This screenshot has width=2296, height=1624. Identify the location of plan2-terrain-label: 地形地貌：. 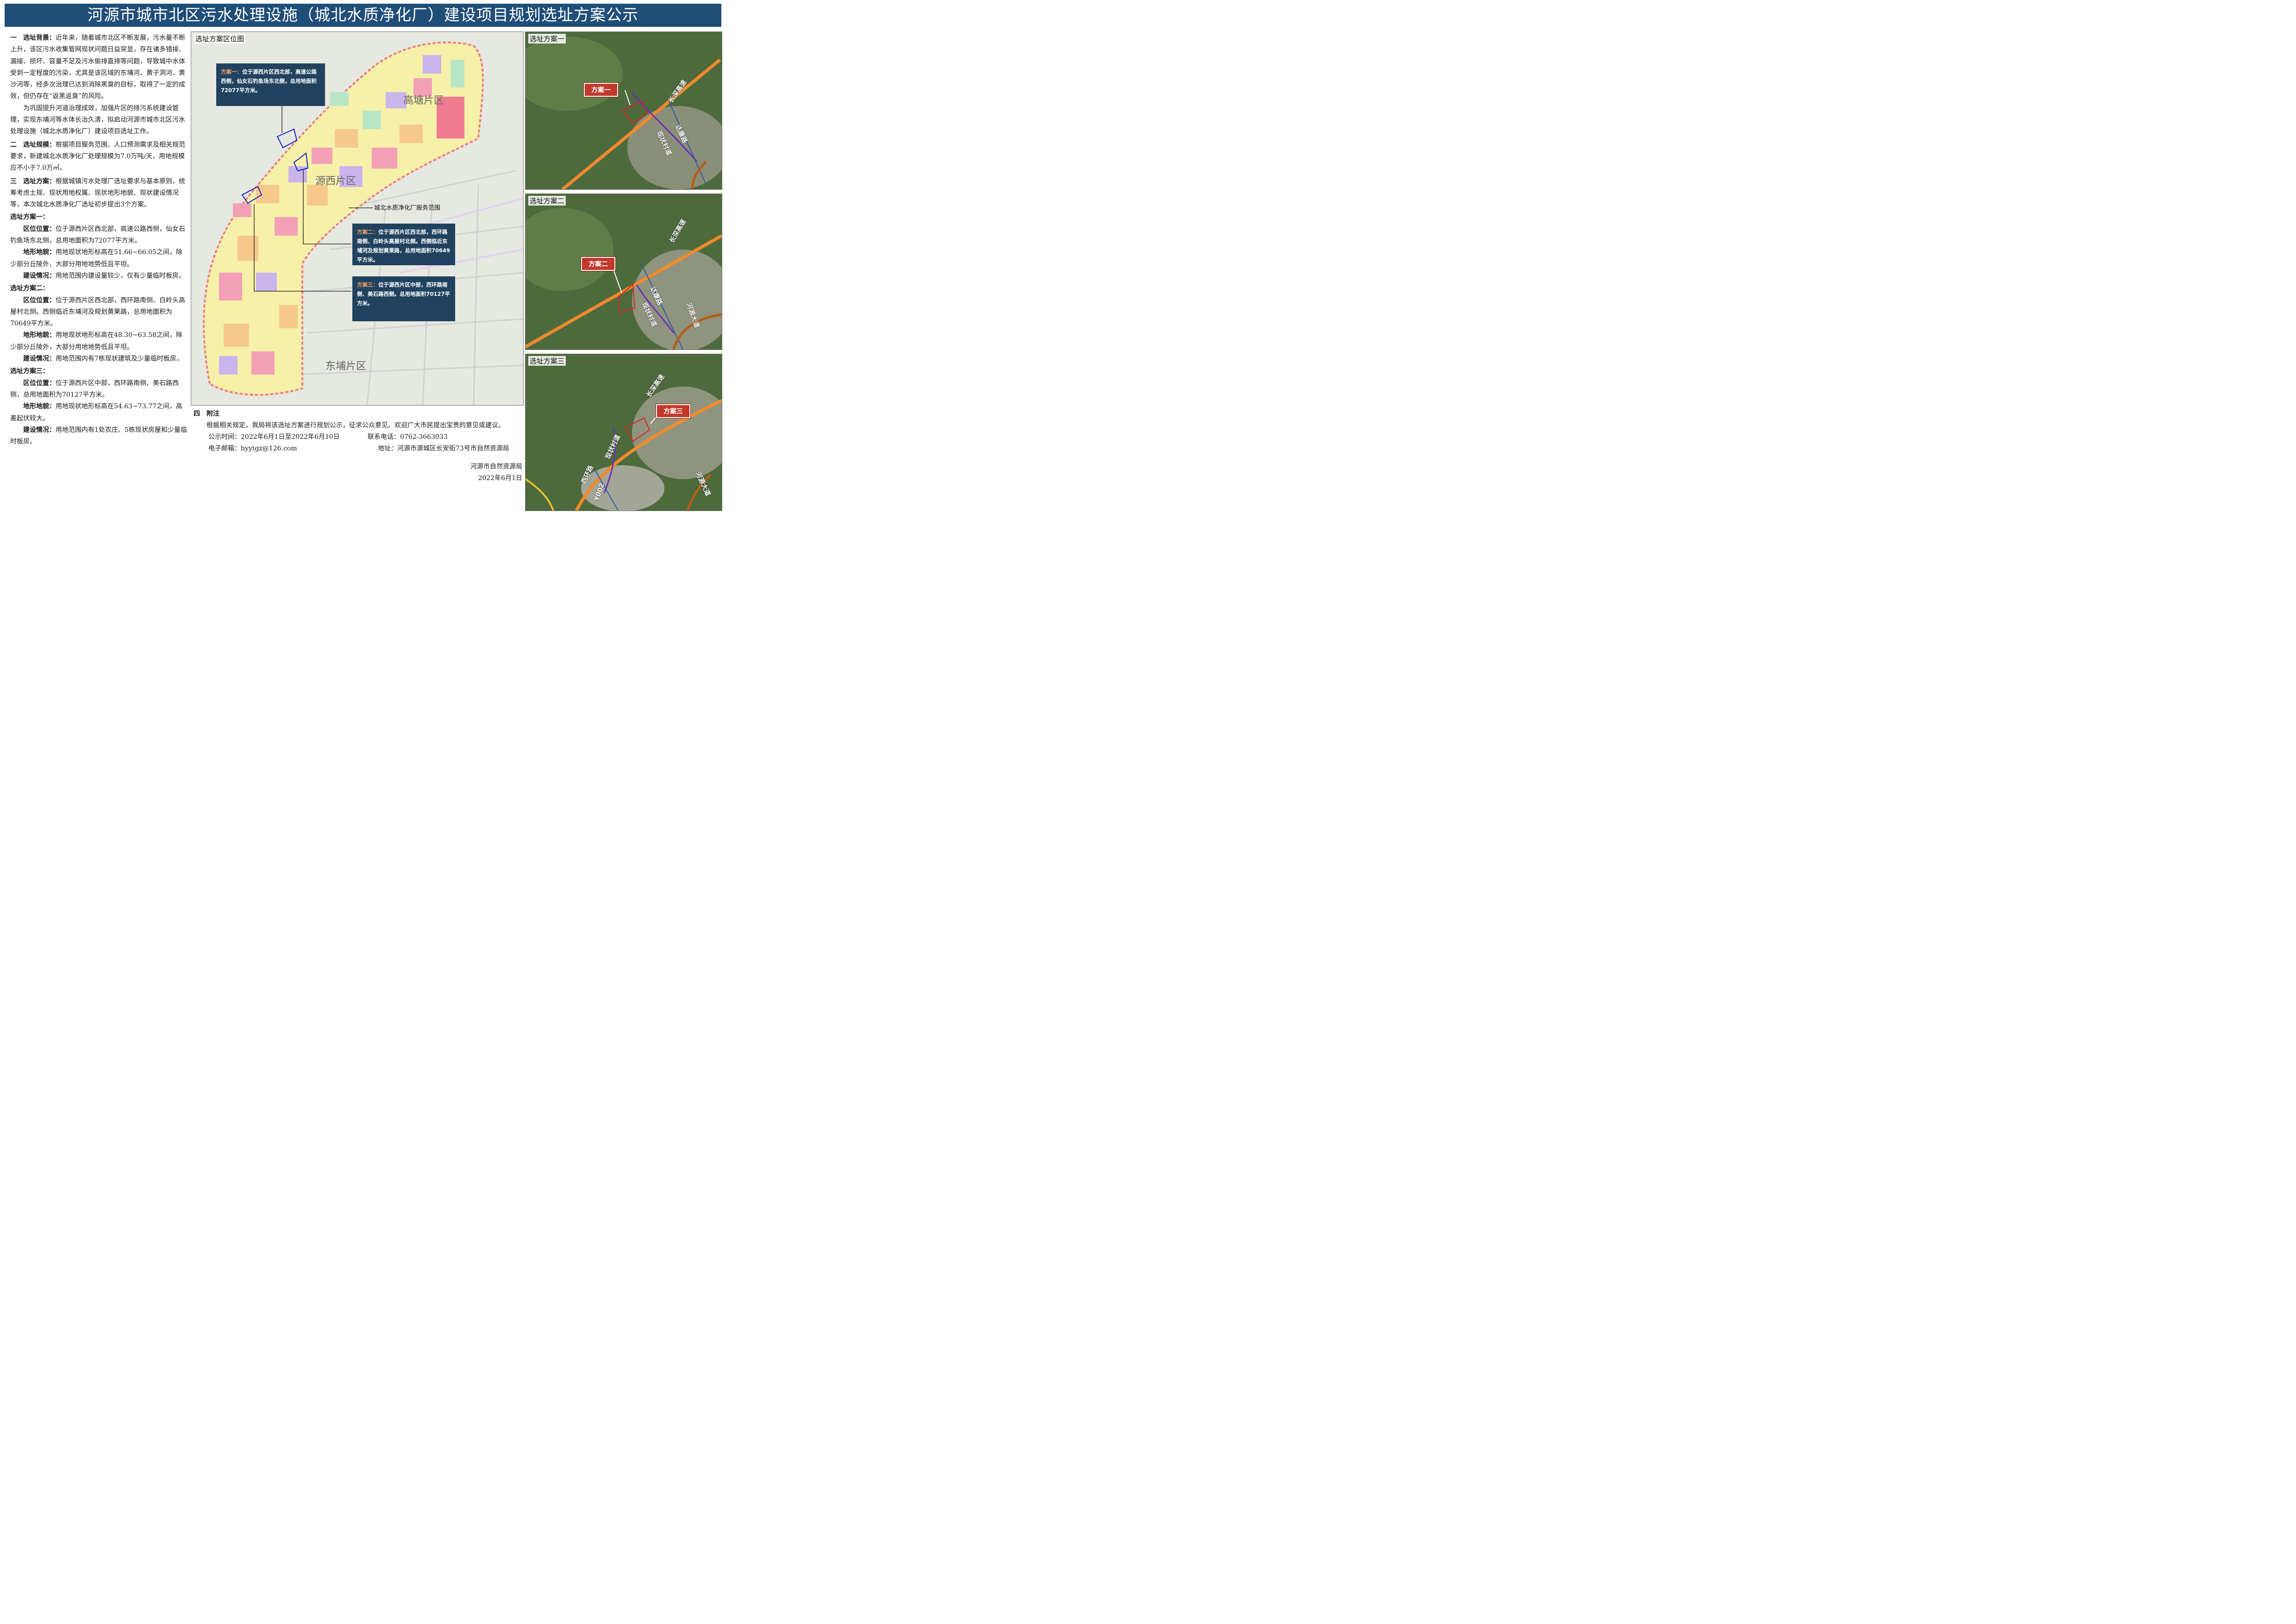
(39, 335).